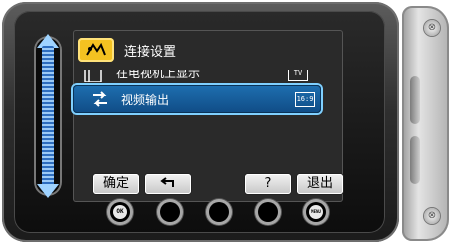 The width and height of the screenshot is (451, 245). Describe the element at coordinates (305, 99) in the screenshot. I see `aspect-ratio-badge-icon: 16:9` at that location.